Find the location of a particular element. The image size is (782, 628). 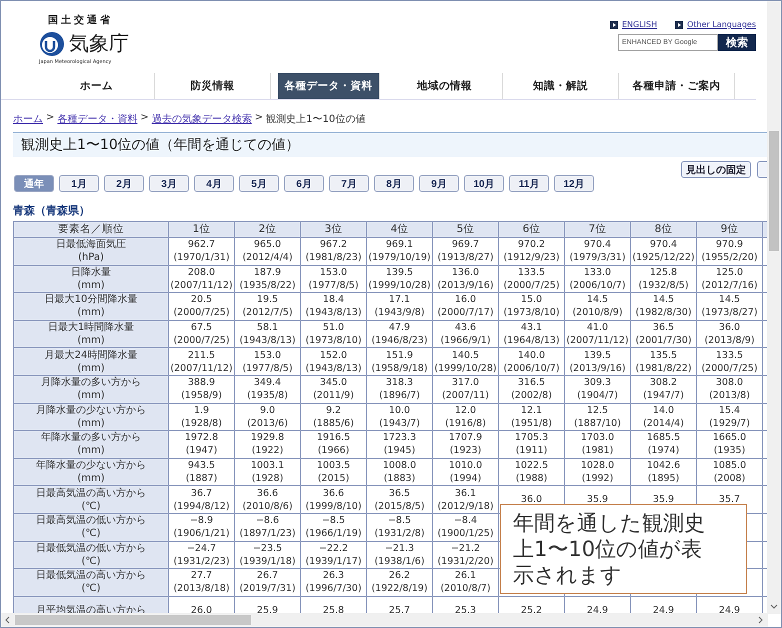

nav-tab: ホーム is located at coordinates (97, 86).